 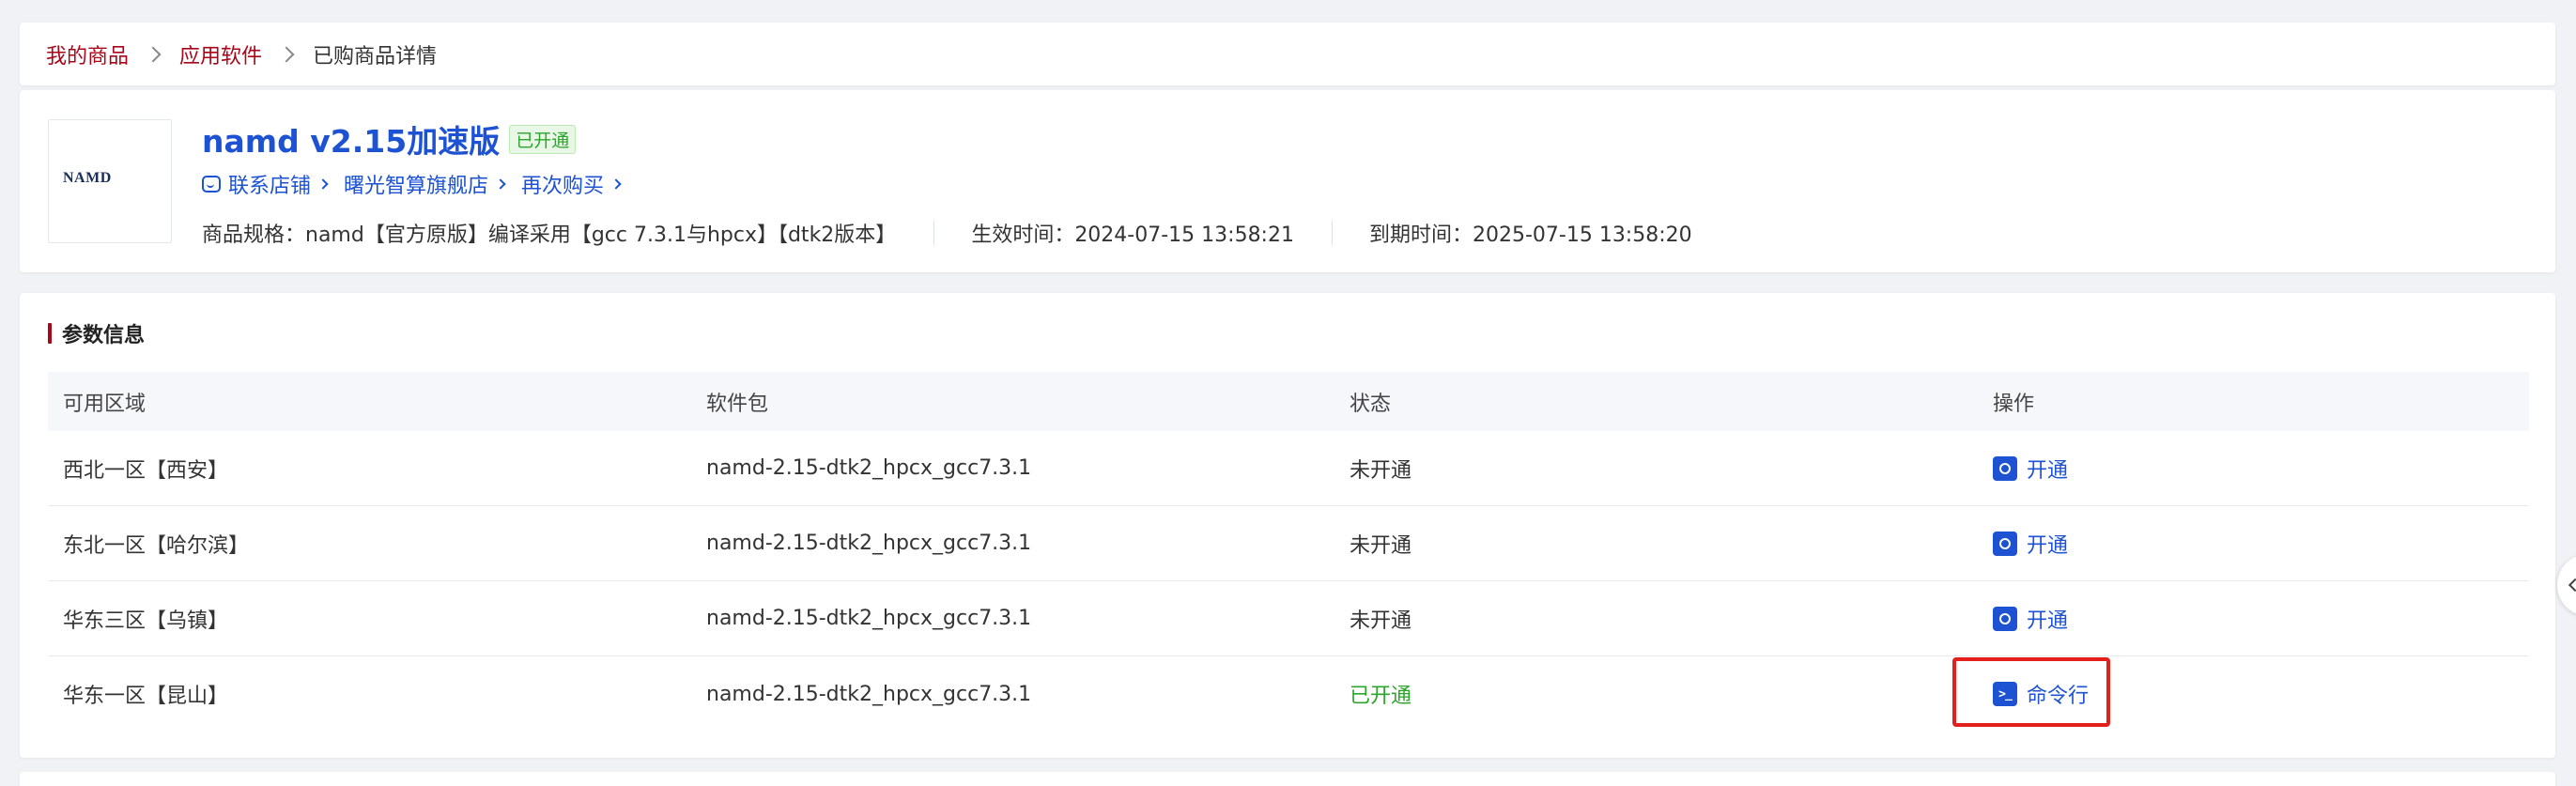 What do you see at coordinates (87, 177) in the screenshot?
I see `namd-logo: NAMD` at bounding box center [87, 177].